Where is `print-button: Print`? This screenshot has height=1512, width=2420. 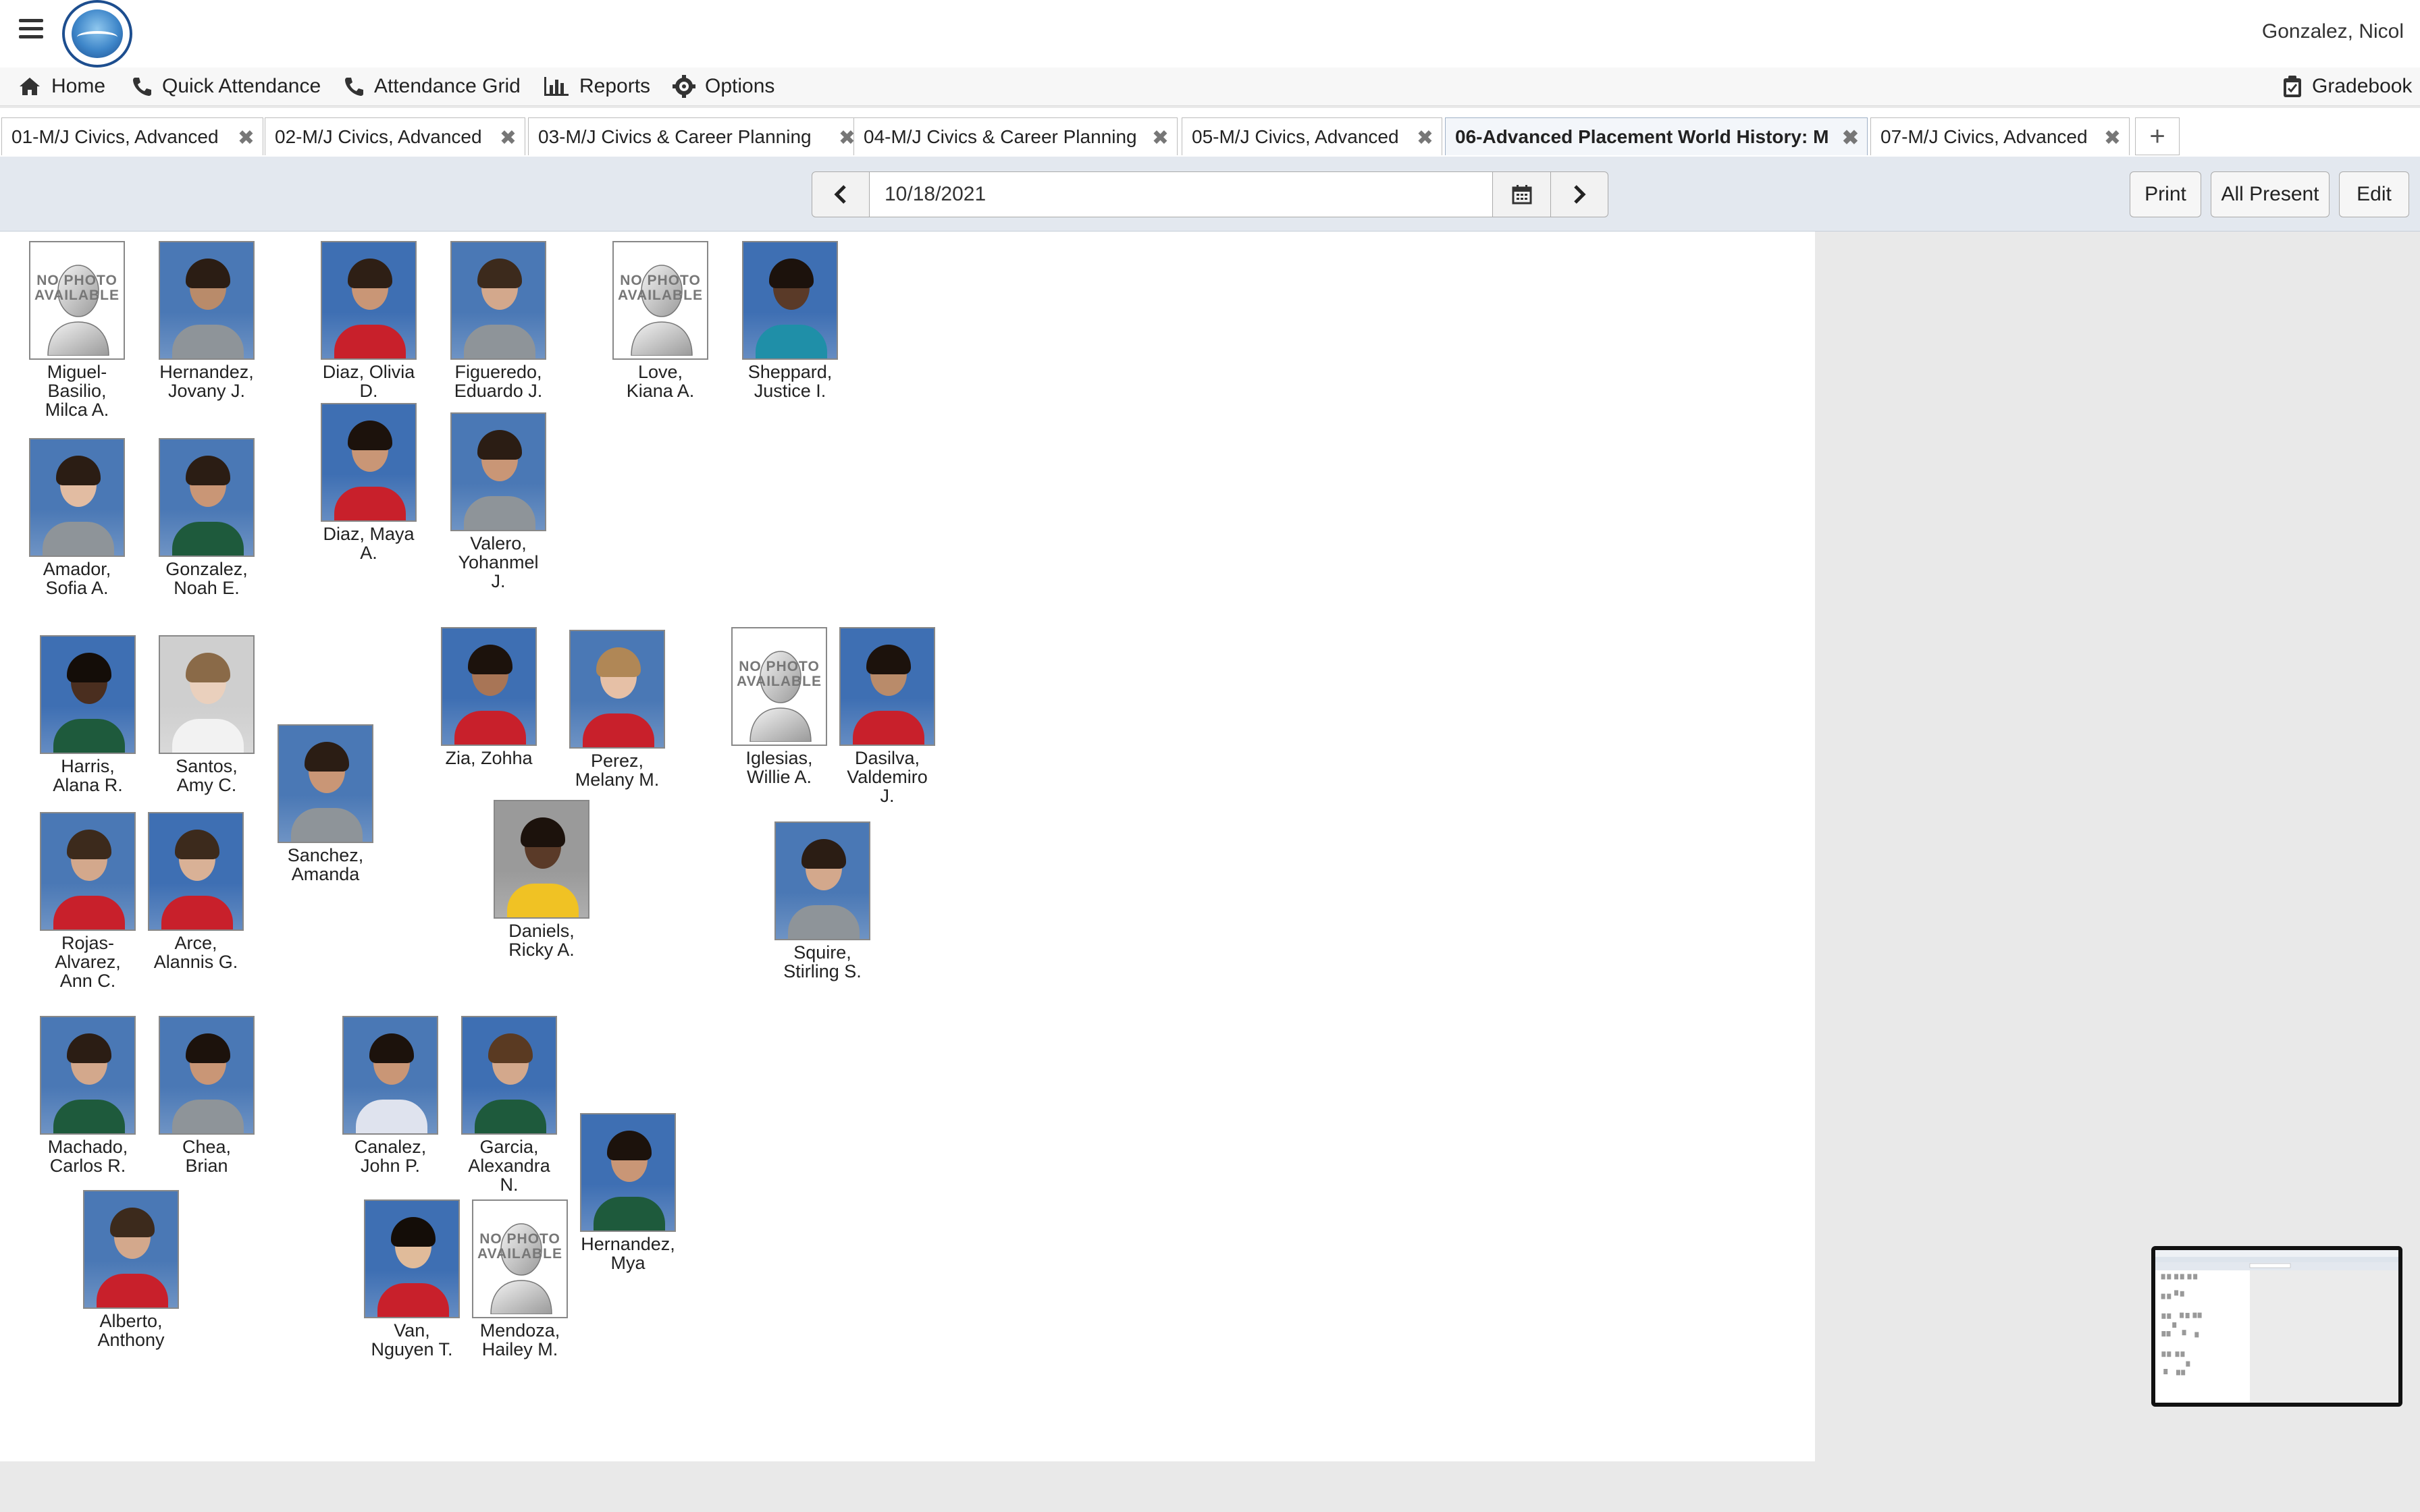 print-button: Print is located at coordinates (2165, 194).